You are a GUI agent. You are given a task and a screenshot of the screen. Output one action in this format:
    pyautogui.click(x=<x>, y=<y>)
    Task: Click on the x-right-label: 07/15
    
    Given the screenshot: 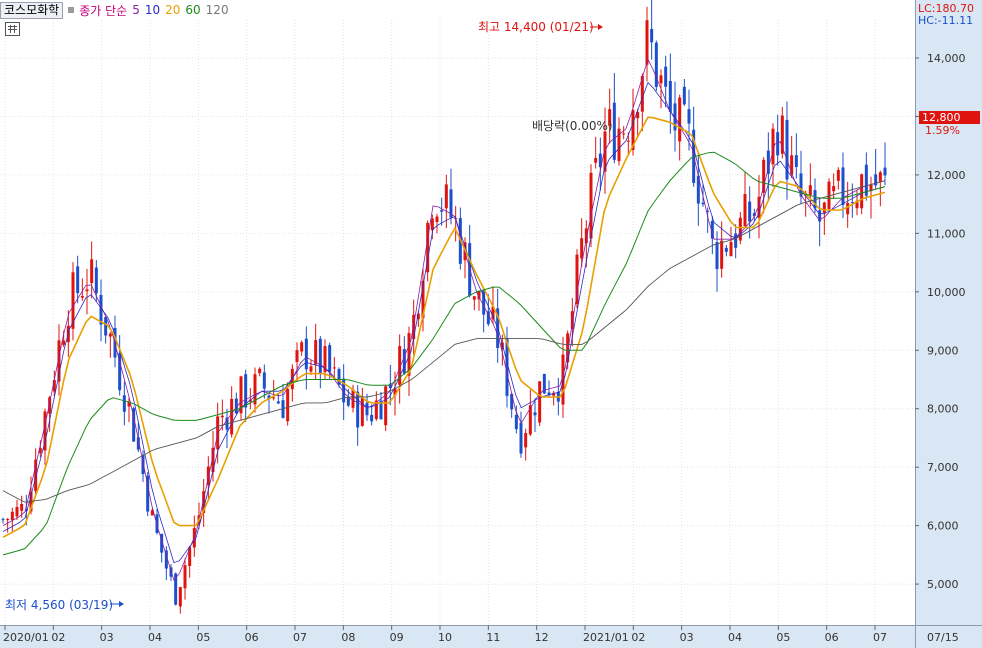 What is the action you would take?
    pyautogui.click(x=943, y=637)
    